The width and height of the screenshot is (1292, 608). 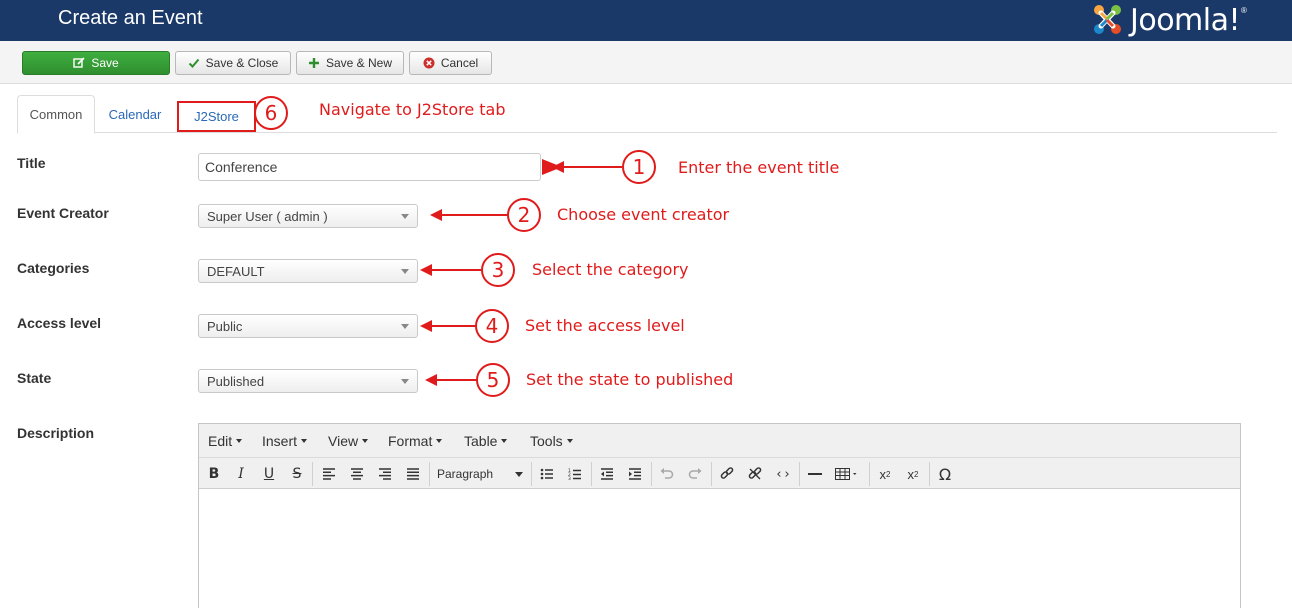 What do you see at coordinates (59, 323) in the screenshot?
I see `access-level-label: Access level` at bounding box center [59, 323].